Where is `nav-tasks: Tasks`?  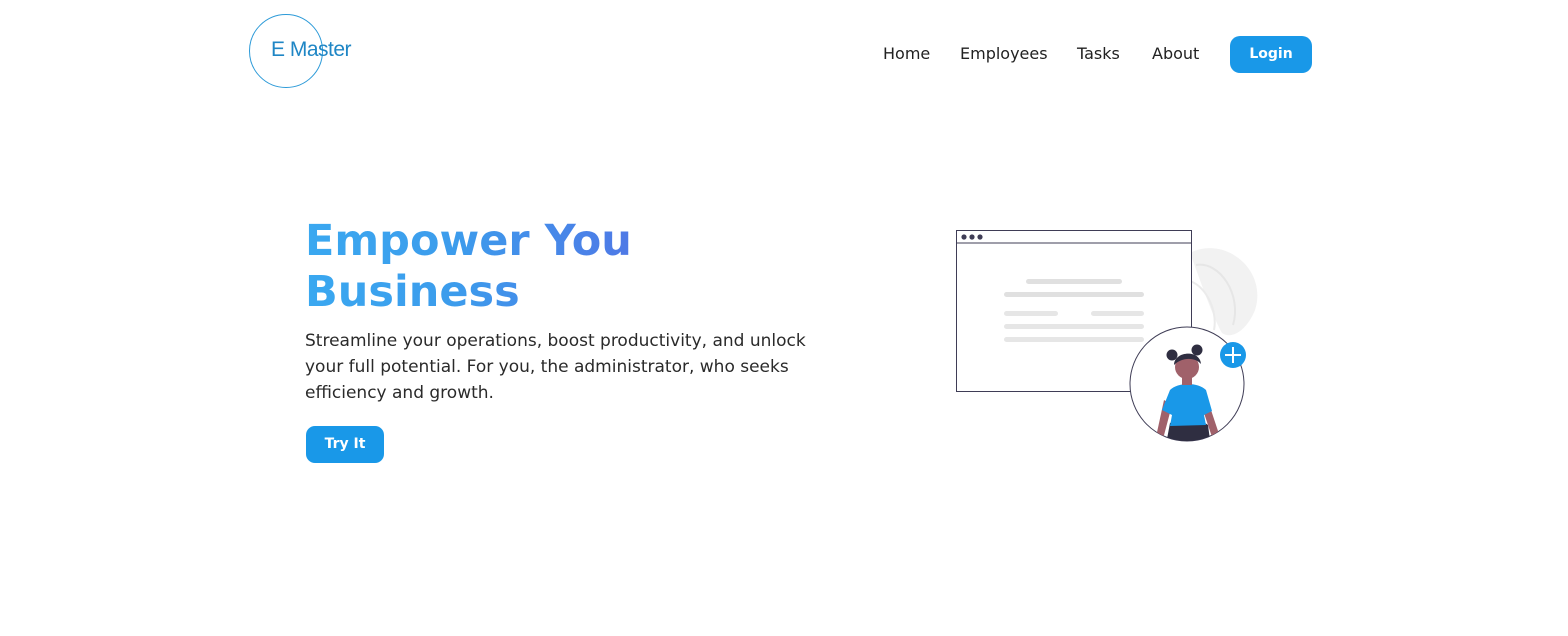
nav-tasks: Tasks is located at coordinates (1098, 53).